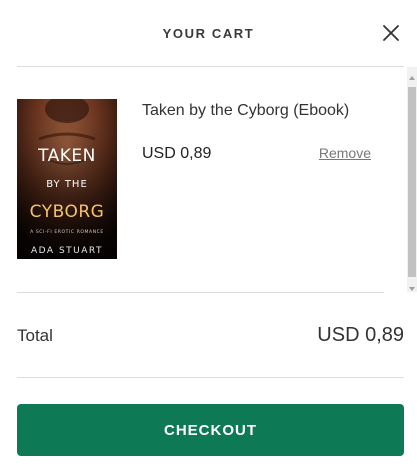 The image size is (417, 468). I want to click on items-divider, so click(200, 292).